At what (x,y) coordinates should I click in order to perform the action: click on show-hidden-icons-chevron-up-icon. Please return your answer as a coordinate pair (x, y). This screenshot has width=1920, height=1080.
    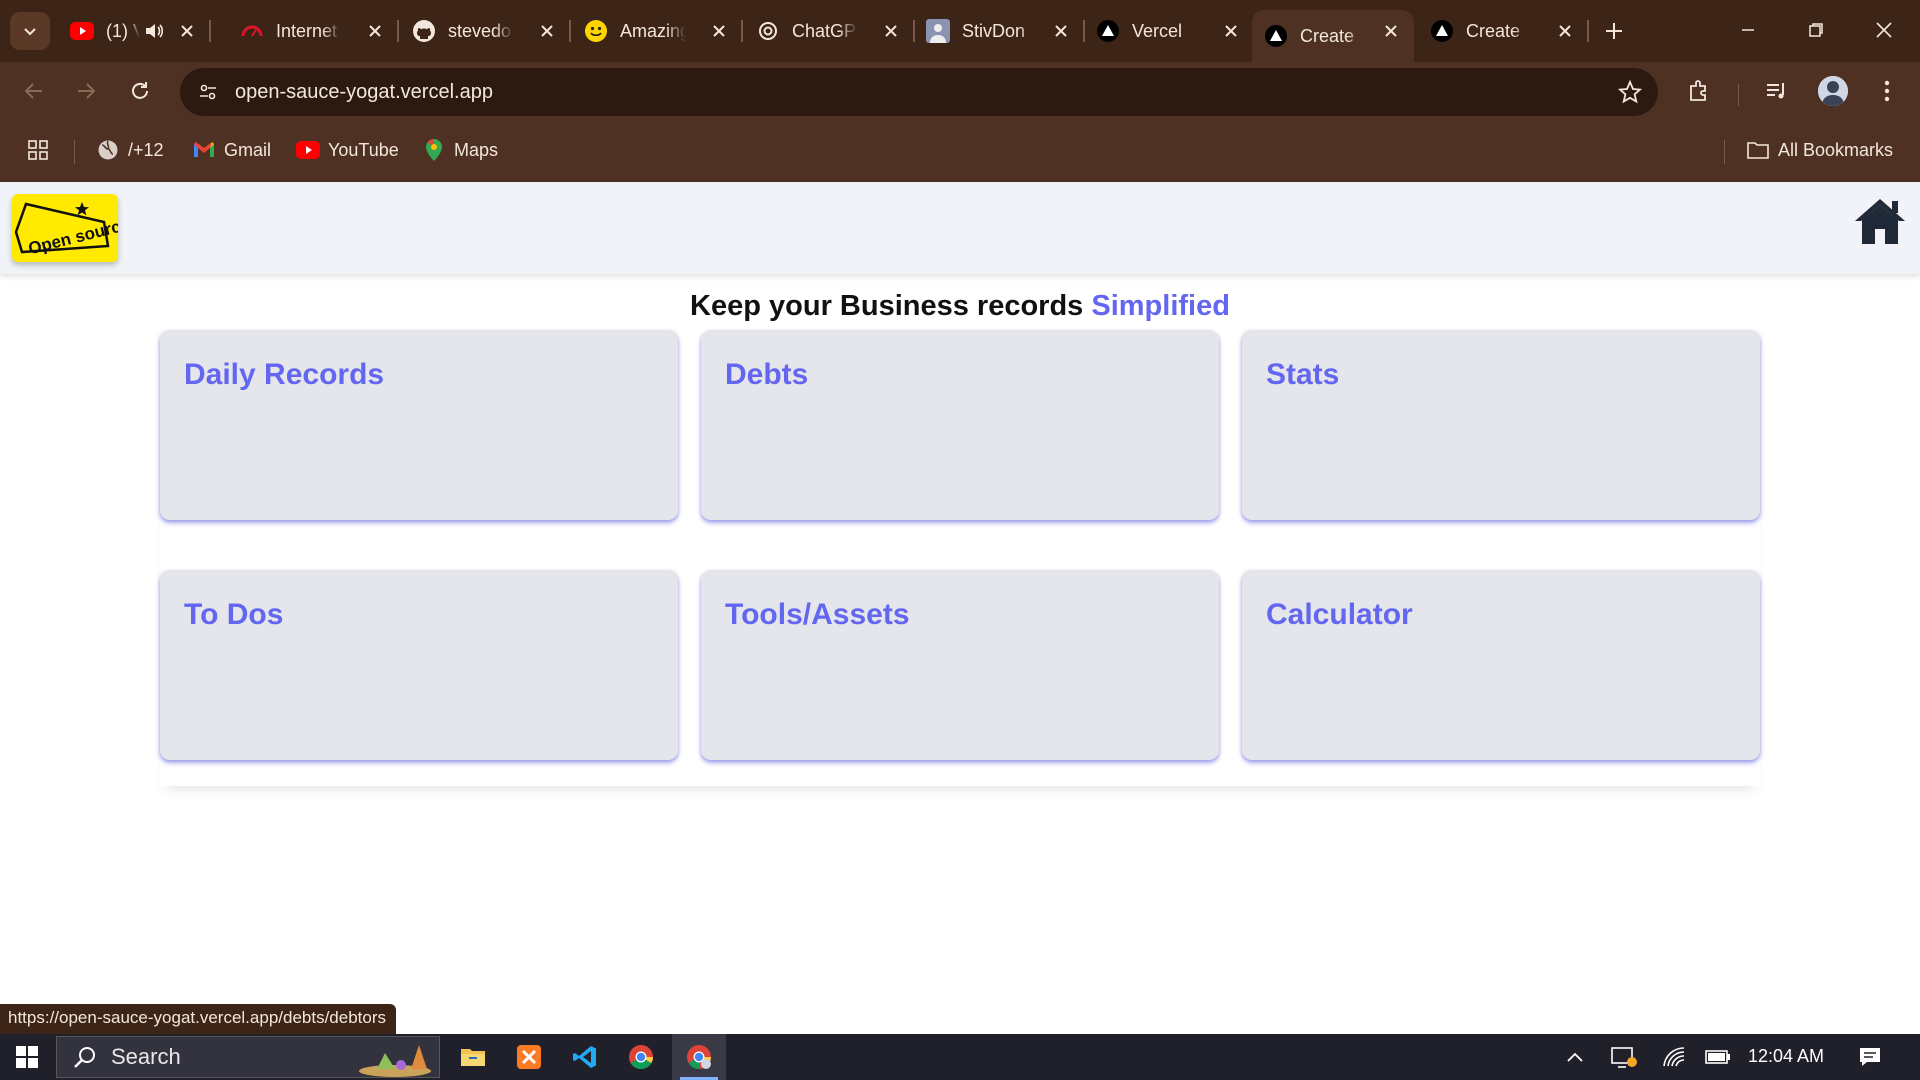
    Looking at the image, I should click on (1575, 1057).